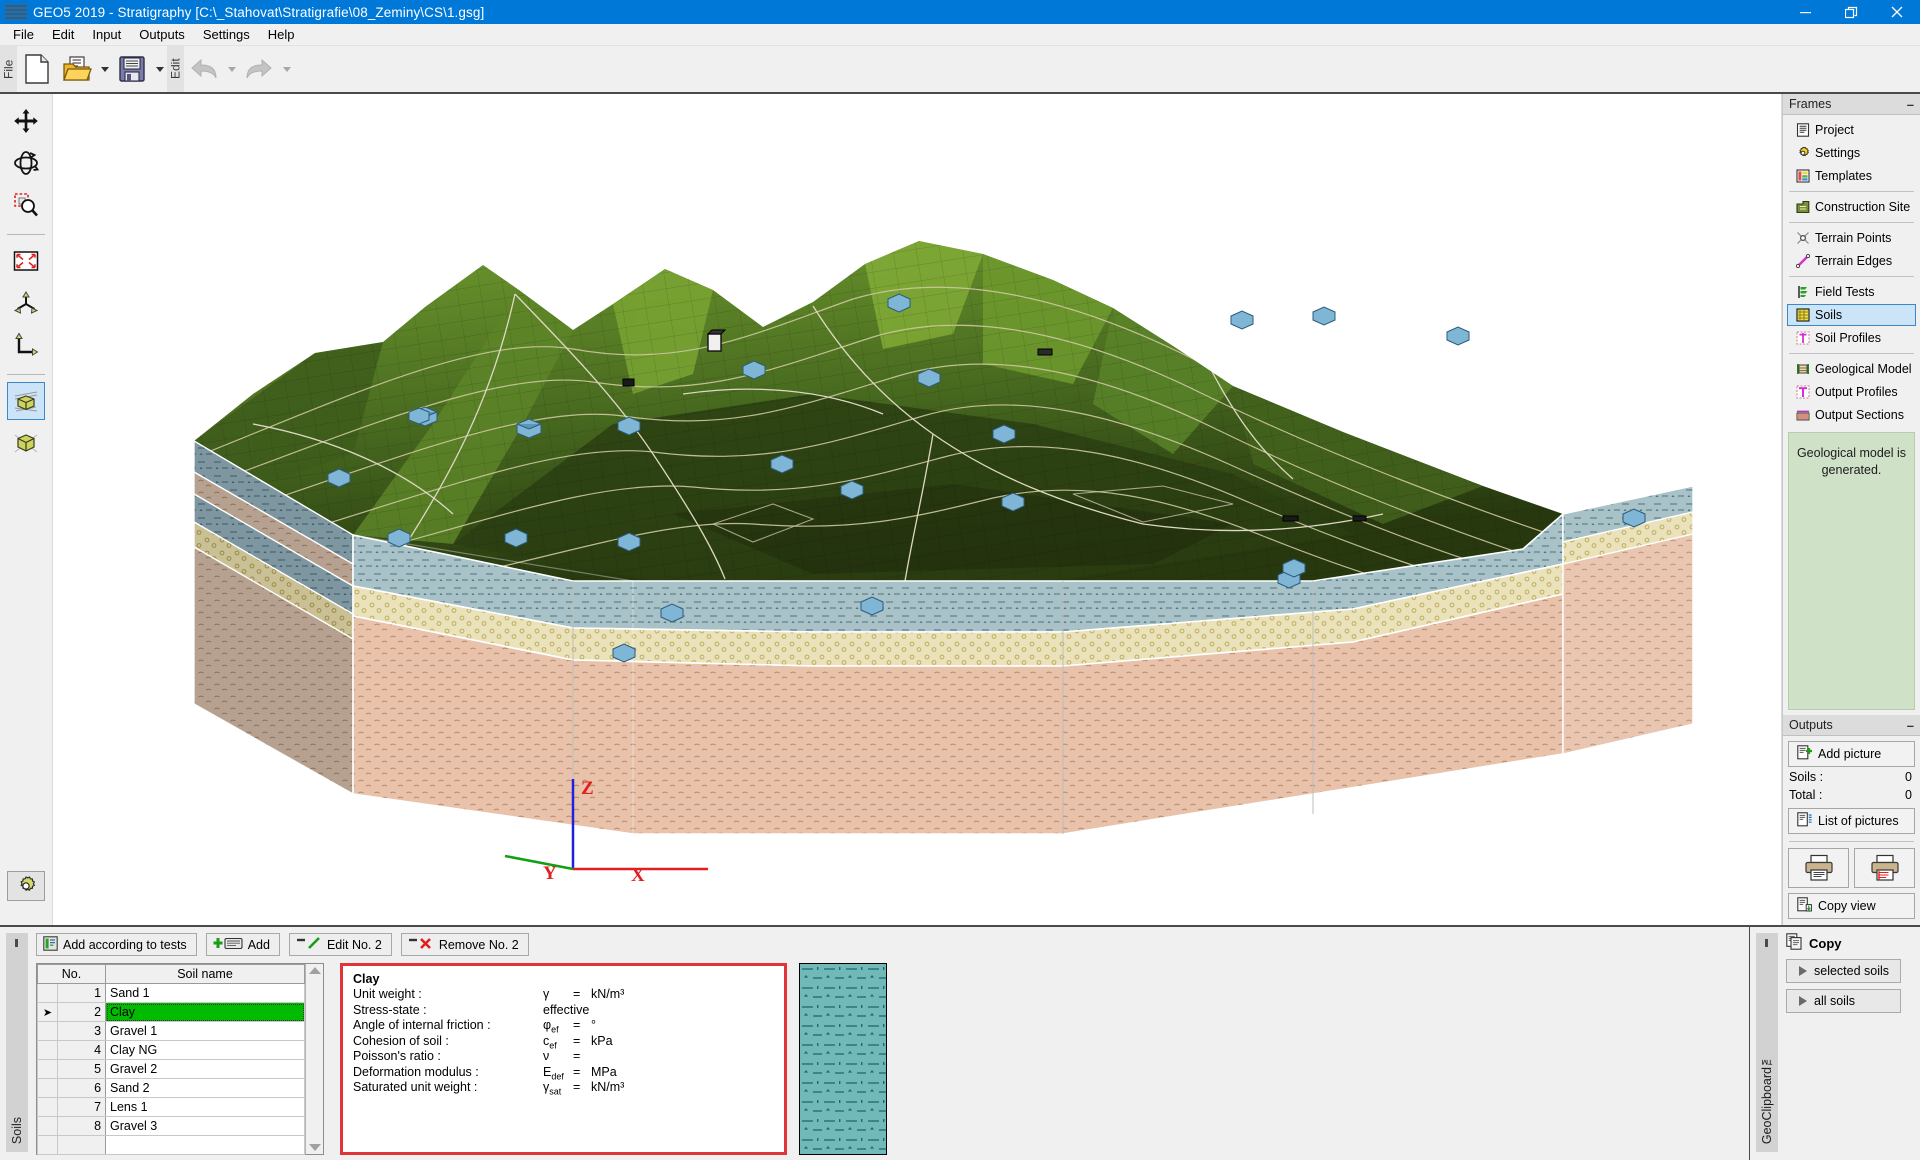  Describe the element at coordinates (1818, 868) in the screenshot. I see `print-button` at that location.